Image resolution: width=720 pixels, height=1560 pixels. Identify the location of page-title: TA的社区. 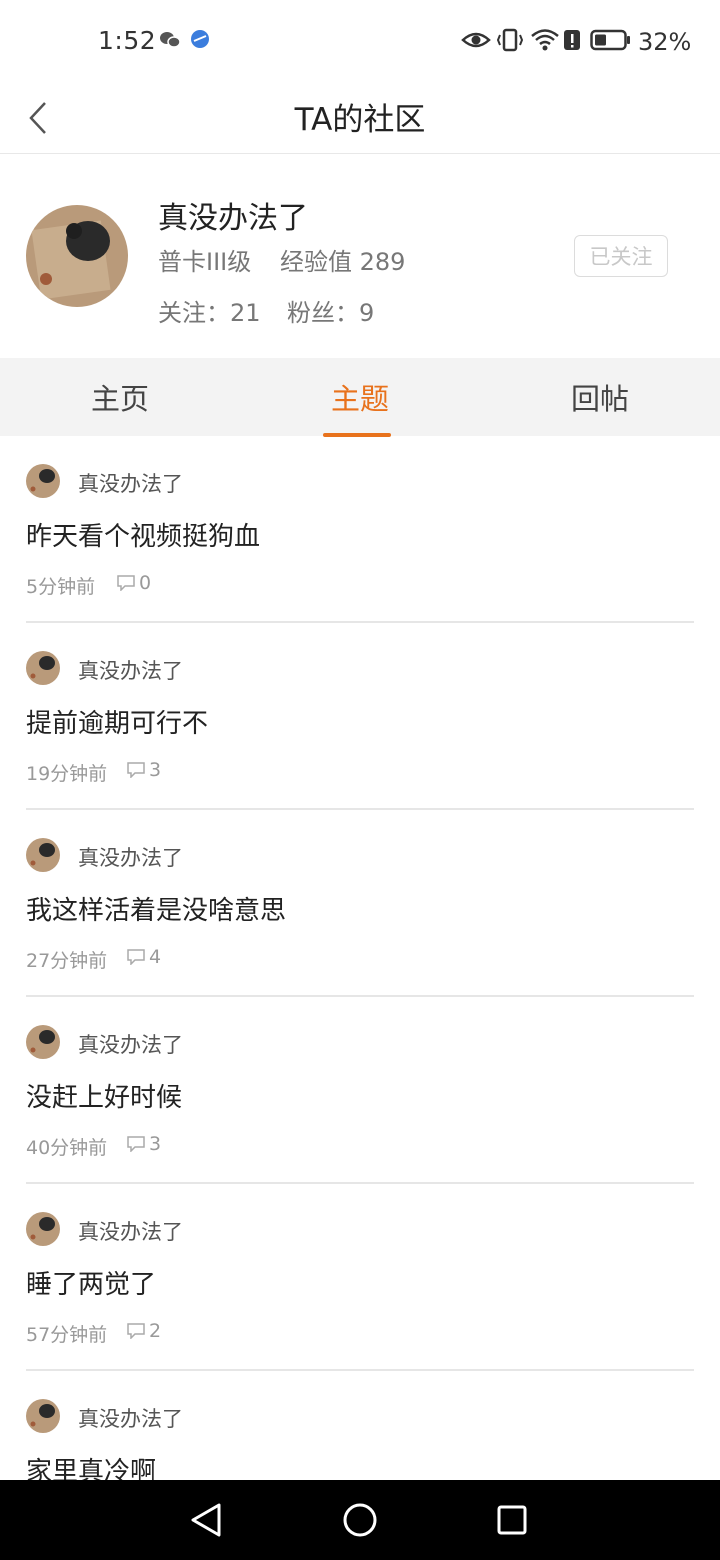
(360, 120).